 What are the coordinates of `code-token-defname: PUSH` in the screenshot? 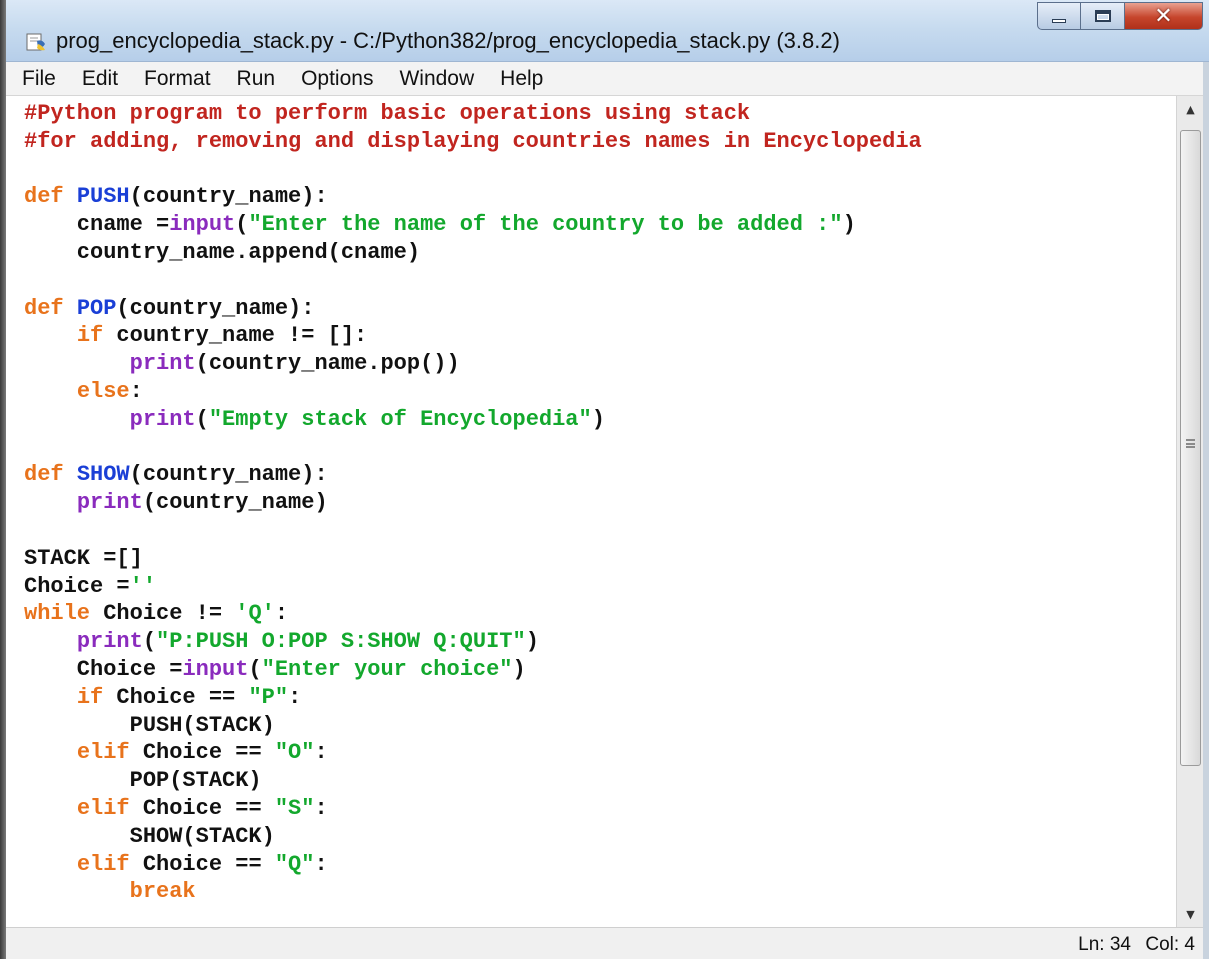 It's located at (103, 197).